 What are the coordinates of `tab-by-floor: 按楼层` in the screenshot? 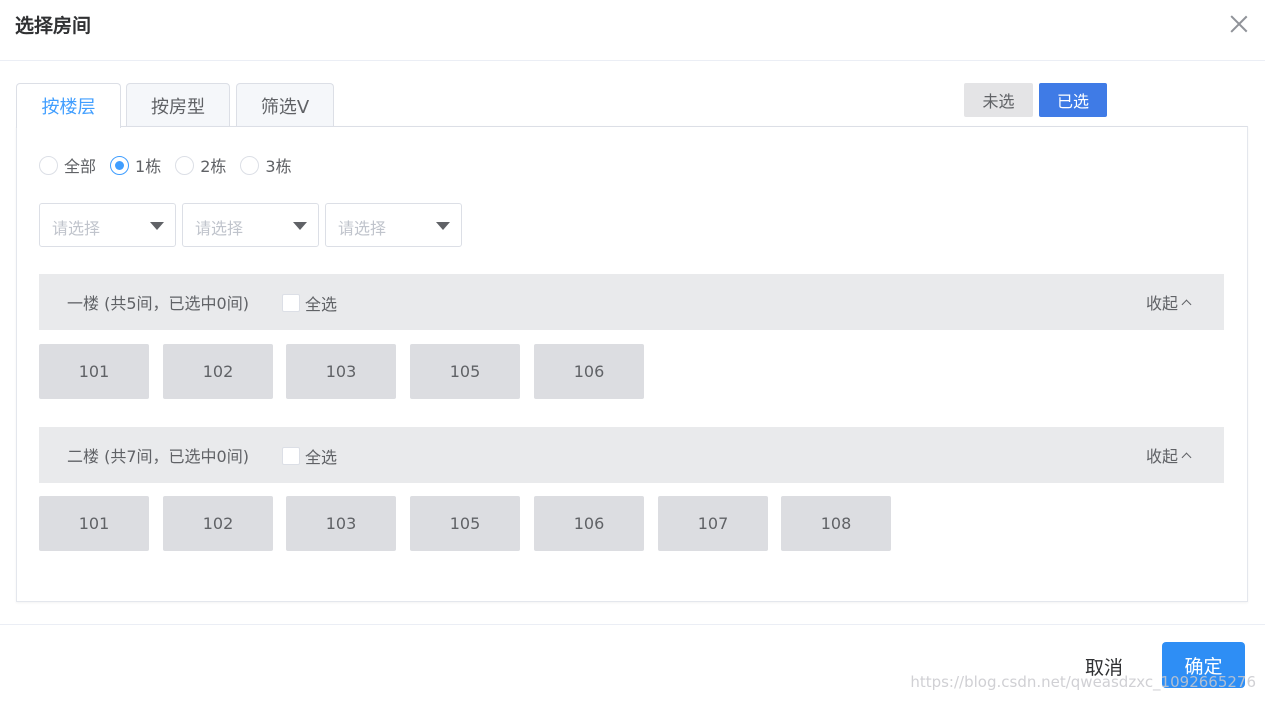 It's located at (68, 105).